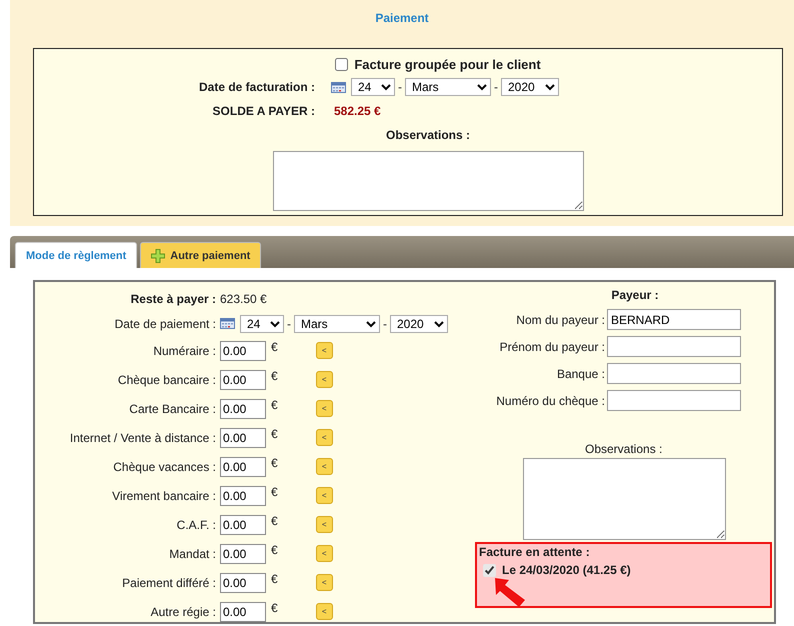 The height and width of the screenshot is (626, 794). Describe the element at coordinates (489, 570) in the screenshot. I see `pending-checkbox` at that location.